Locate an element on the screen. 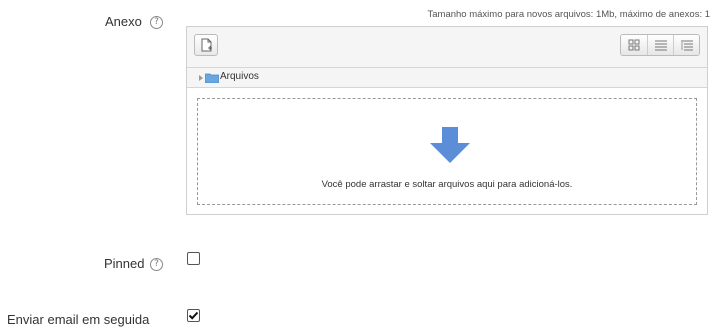 This screenshot has width=712, height=329. file-picker-toolbar is located at coordinates (447, 47).